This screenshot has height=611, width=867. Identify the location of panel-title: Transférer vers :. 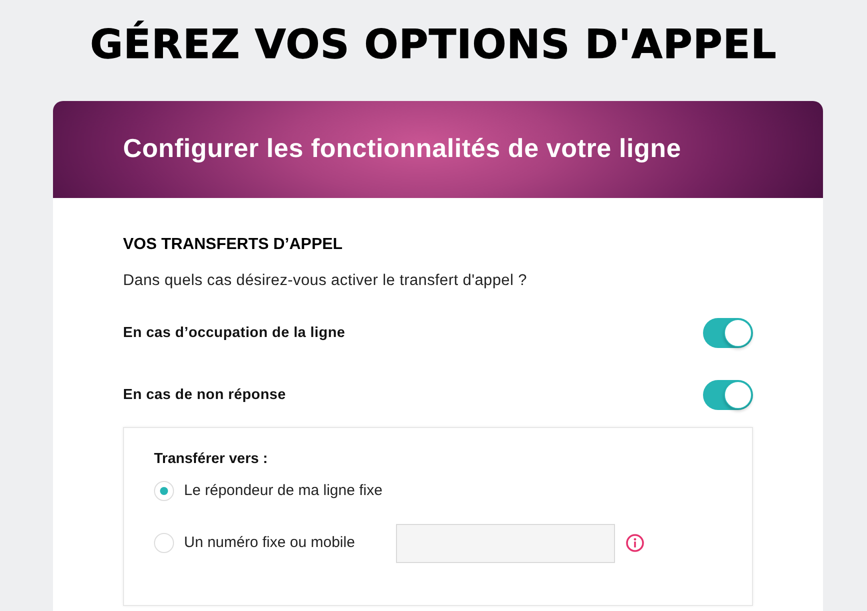
(211, 459).